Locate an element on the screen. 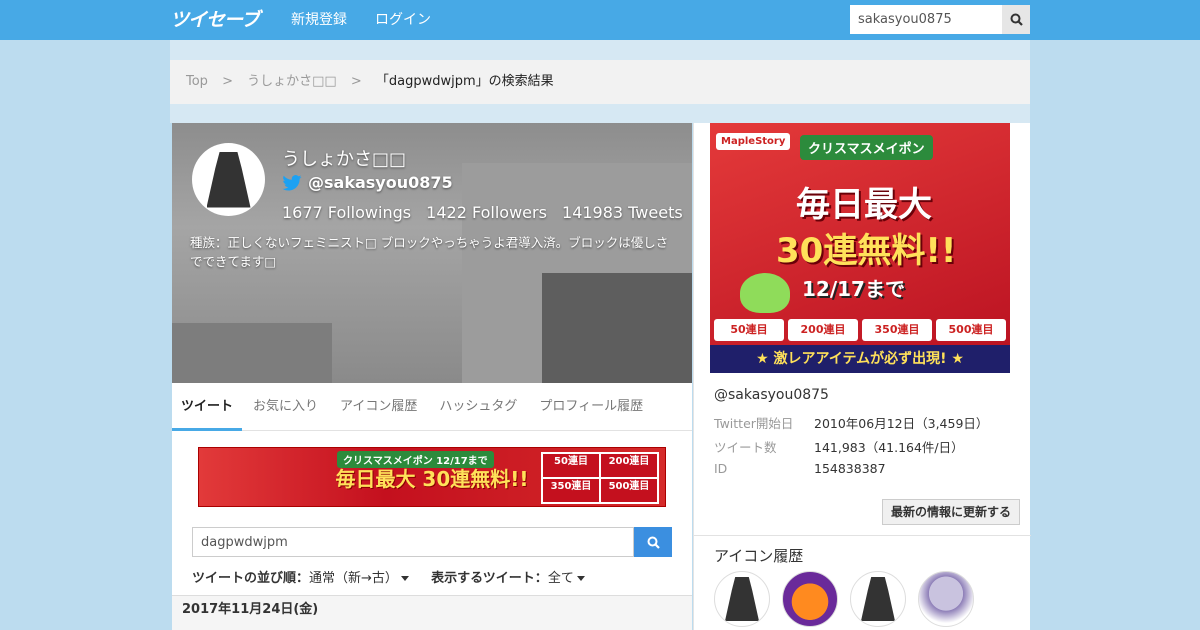 This screenshot has width=1200, height=630. site-logo: ツイセーブ is located at coordinates (215, 20).